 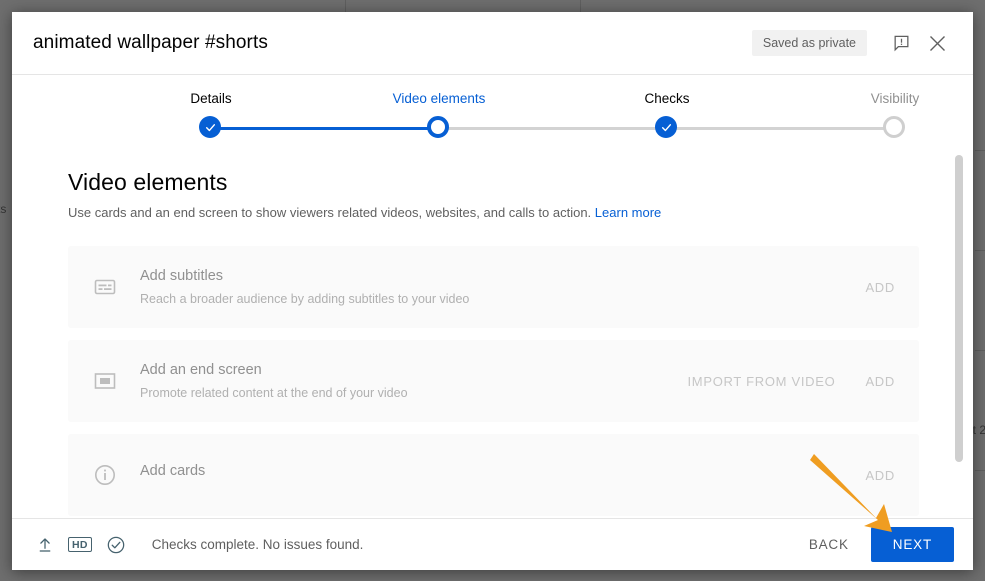 I want to click on section-title: Video elements, so click(x=148, y=182).